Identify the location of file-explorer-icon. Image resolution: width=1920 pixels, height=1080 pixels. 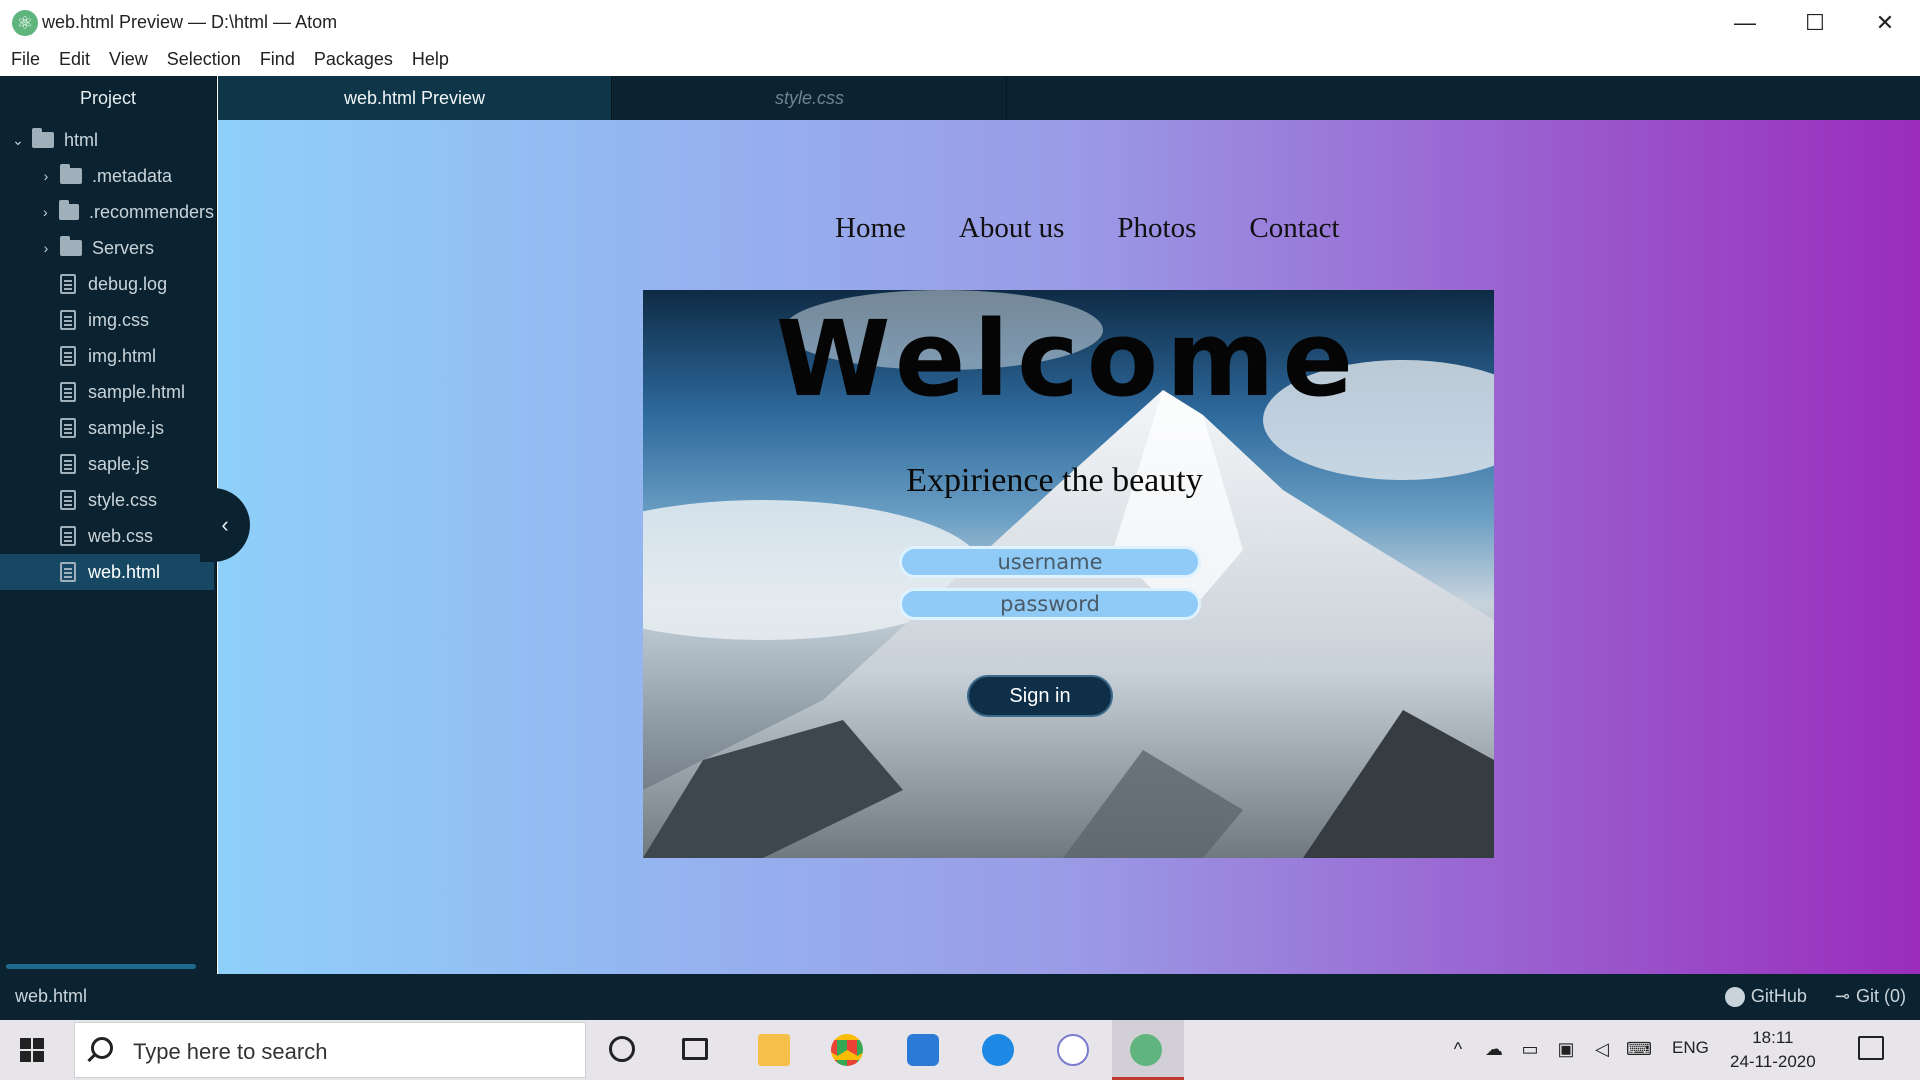
(774, 1050).